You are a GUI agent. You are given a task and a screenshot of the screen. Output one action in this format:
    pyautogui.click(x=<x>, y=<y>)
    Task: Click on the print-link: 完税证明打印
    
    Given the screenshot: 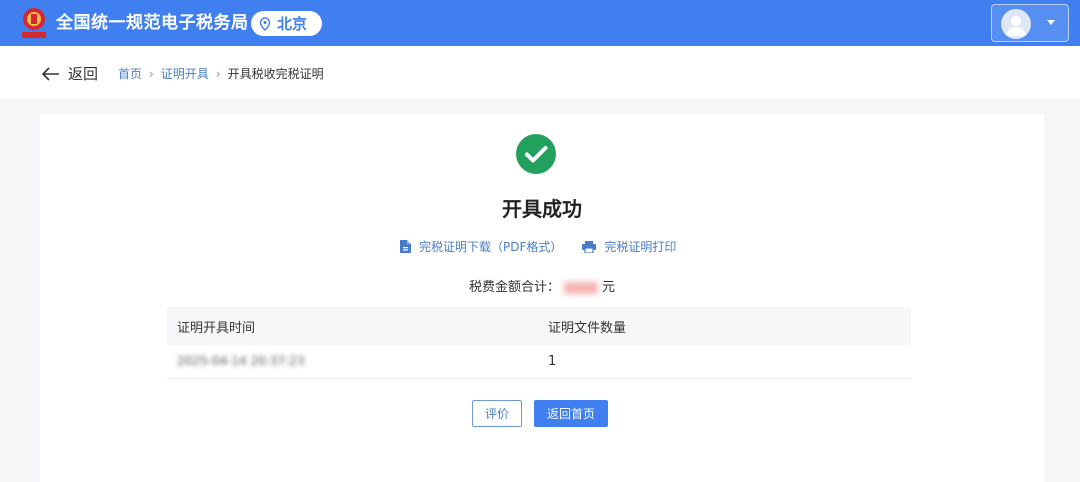 What is the action you would take?
    pyautogui.click(x=629, y=246)
    